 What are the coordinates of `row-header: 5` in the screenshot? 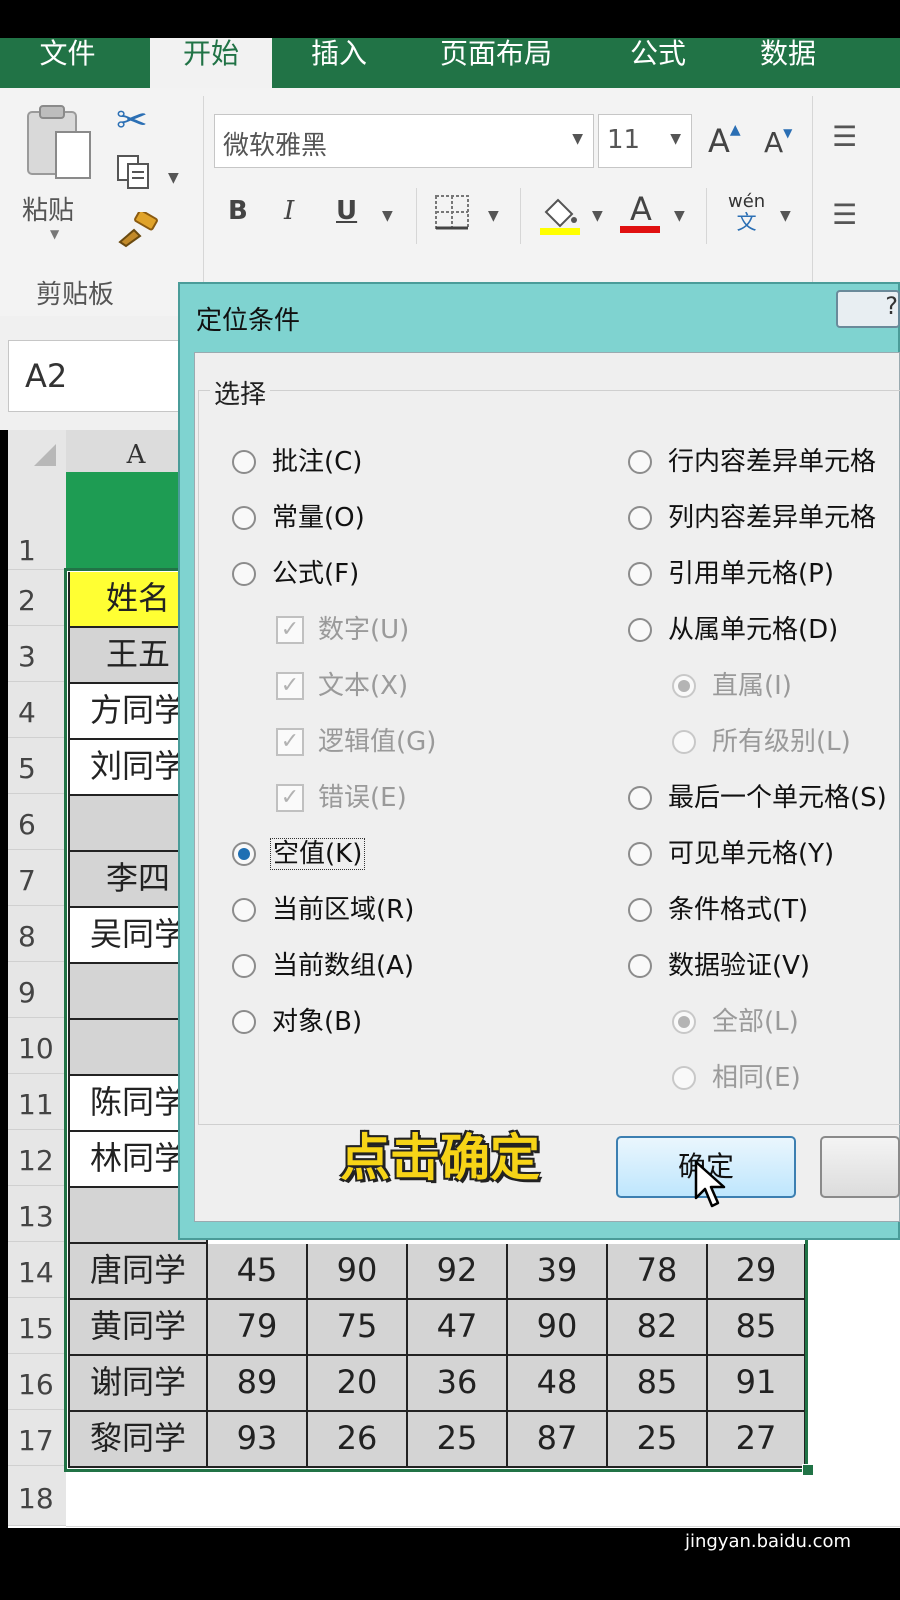 It's located at (37, 766).